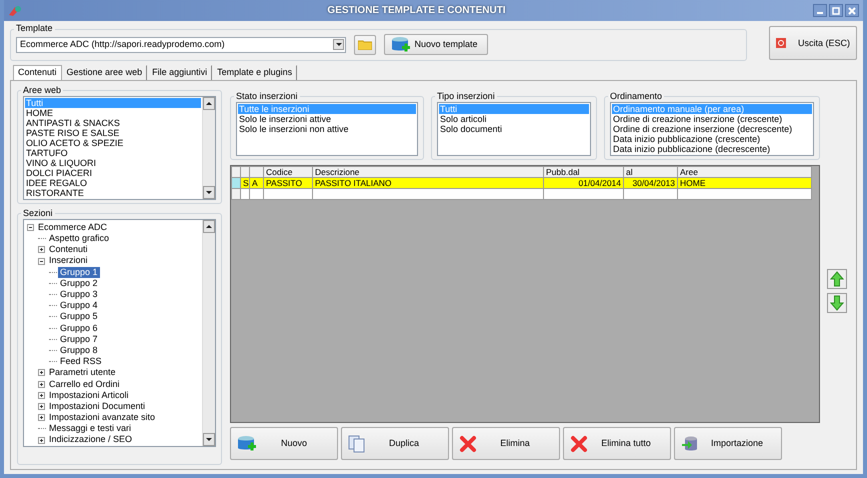 The width and height of the screenshot is (867, 478). I want to click on column-header: Aree, so click(745, 172).